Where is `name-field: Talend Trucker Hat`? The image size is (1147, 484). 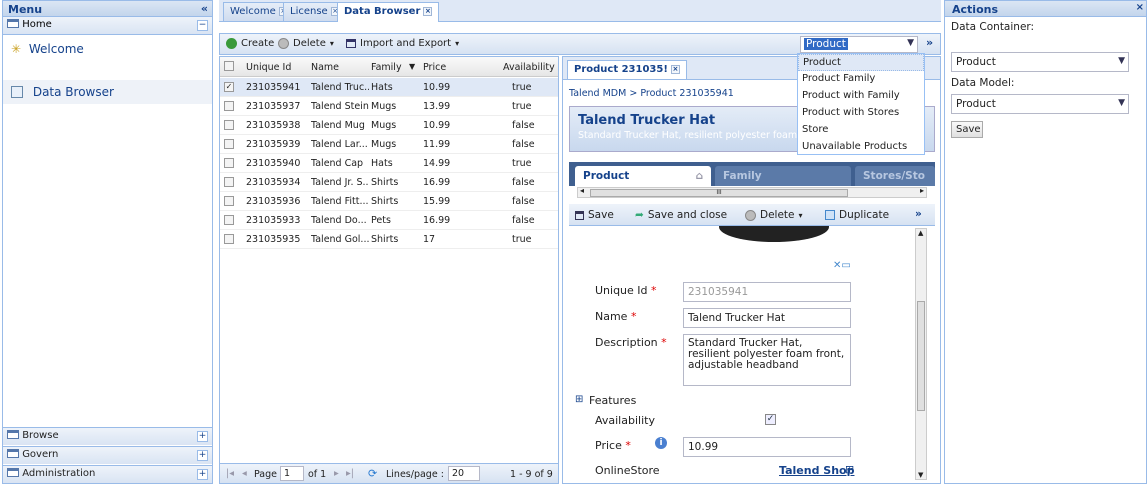 name-field: Talend Trucker Hat is located at coordinates (767, 318).